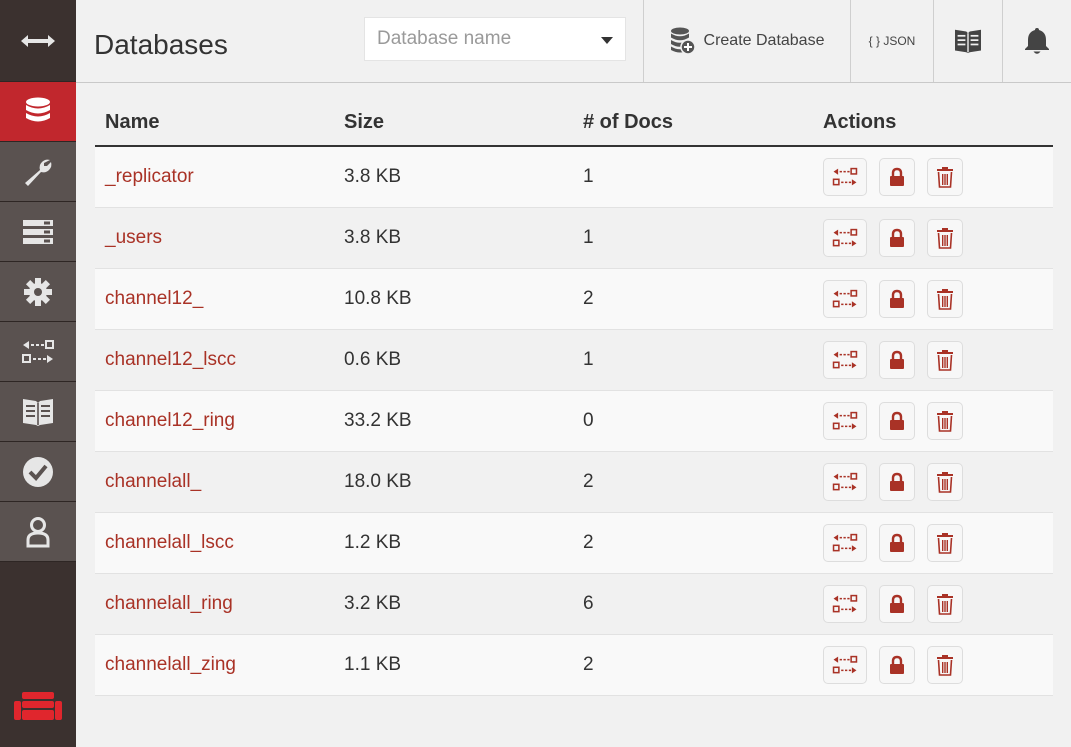 The height and width of the screenshot is (747, 1071). What do you see at coordinates (607, 40) in the screenshot?
I see `chevron-down-icon` at bounding box center [607, 40].